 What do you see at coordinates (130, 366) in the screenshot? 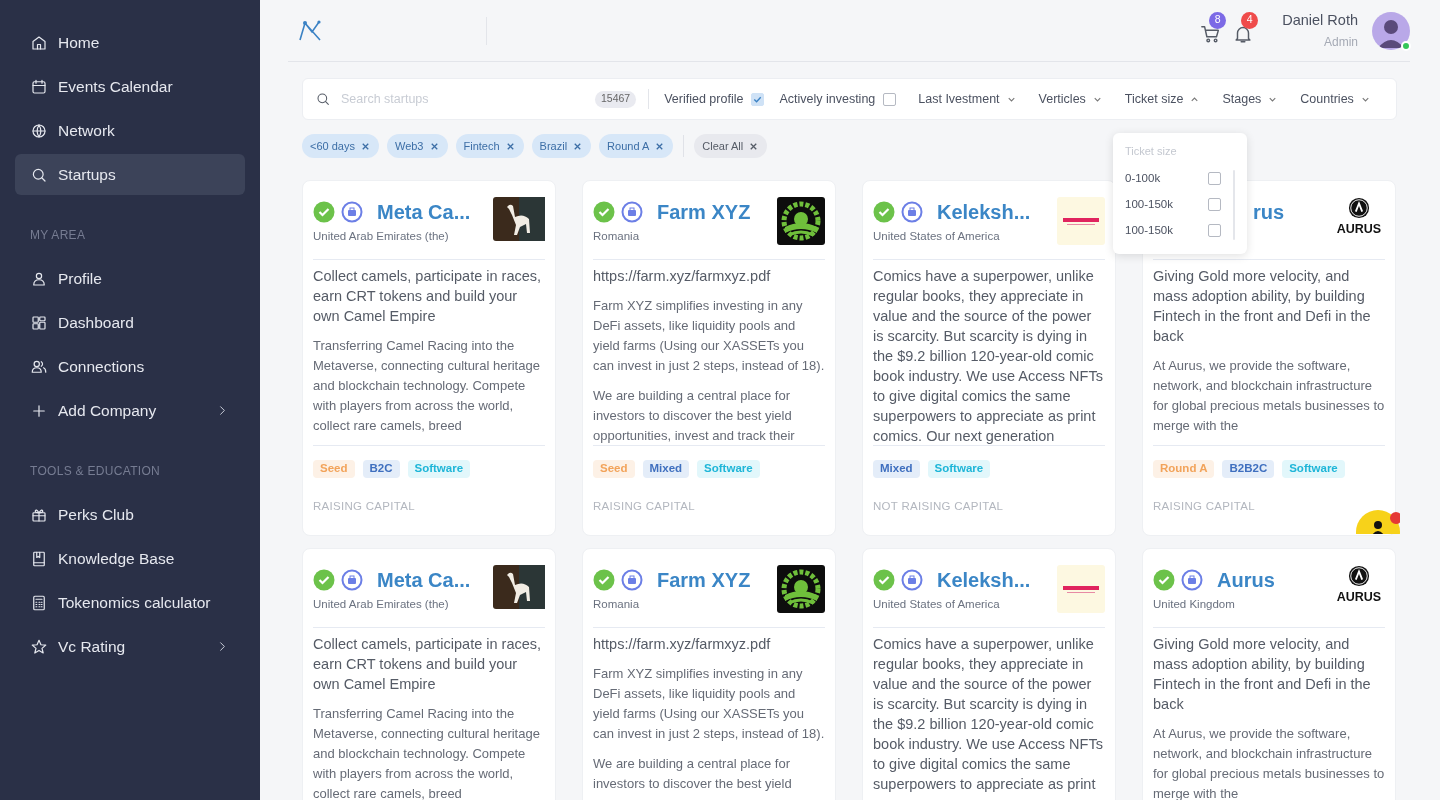
I see `sidebar-item: Connections` at bounding box center [130, 366].